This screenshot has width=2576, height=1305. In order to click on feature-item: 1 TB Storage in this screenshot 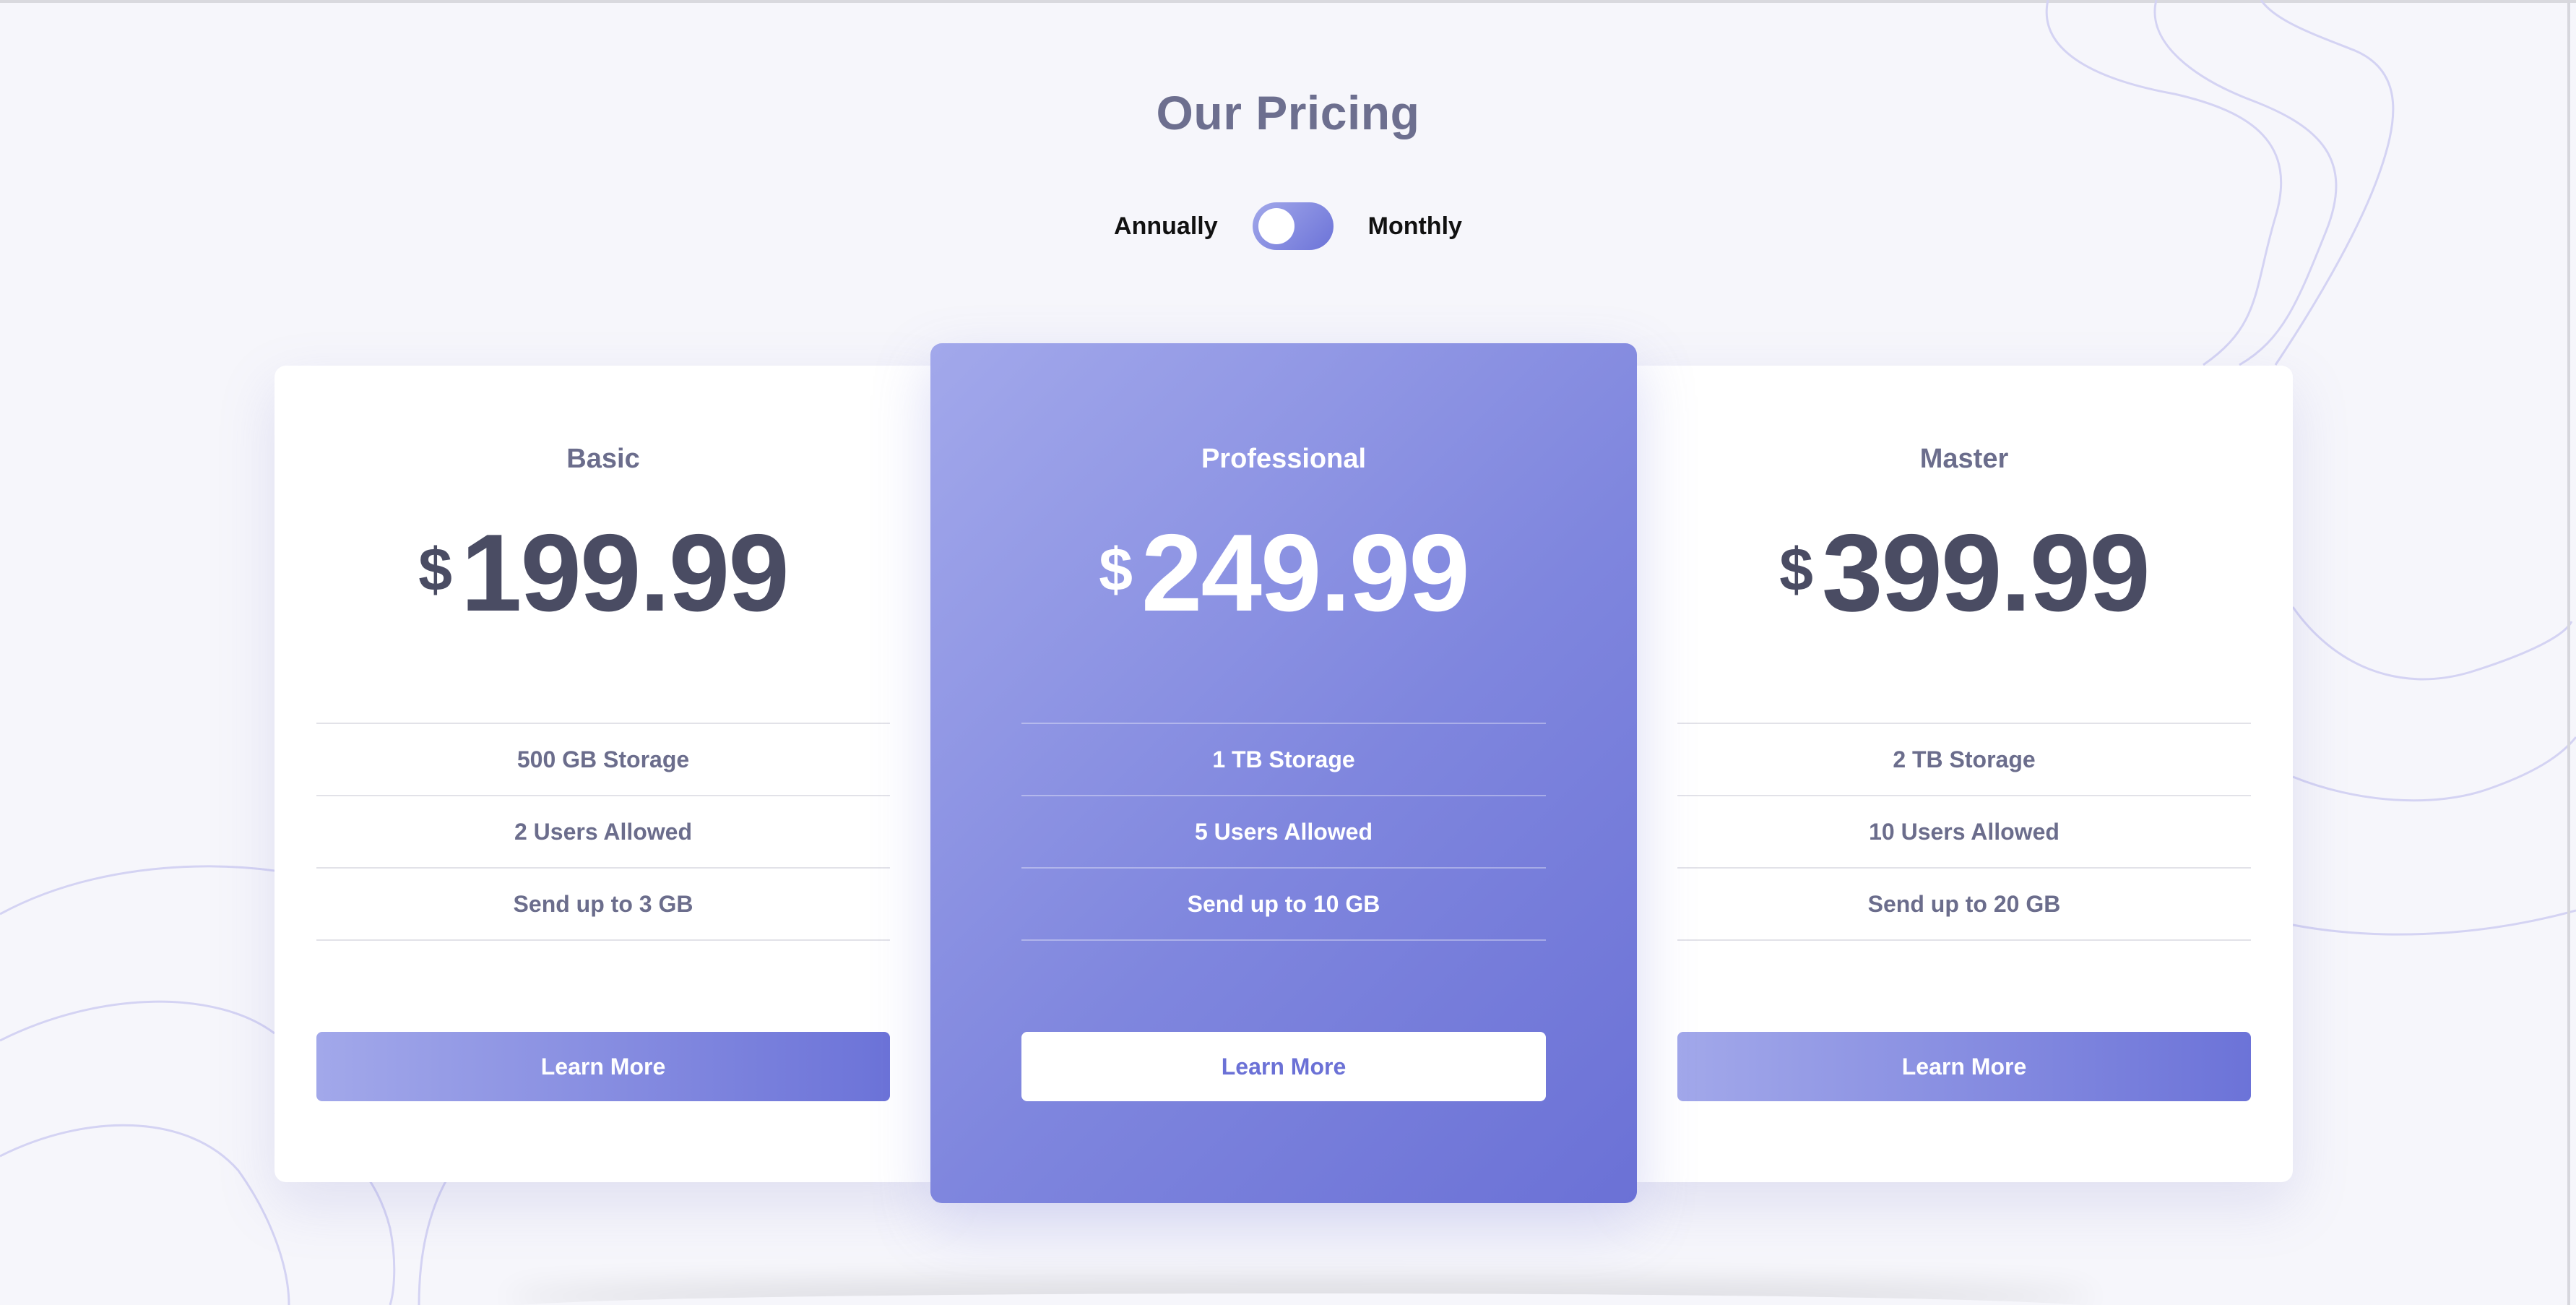, I will do `click(1283, 759)`.